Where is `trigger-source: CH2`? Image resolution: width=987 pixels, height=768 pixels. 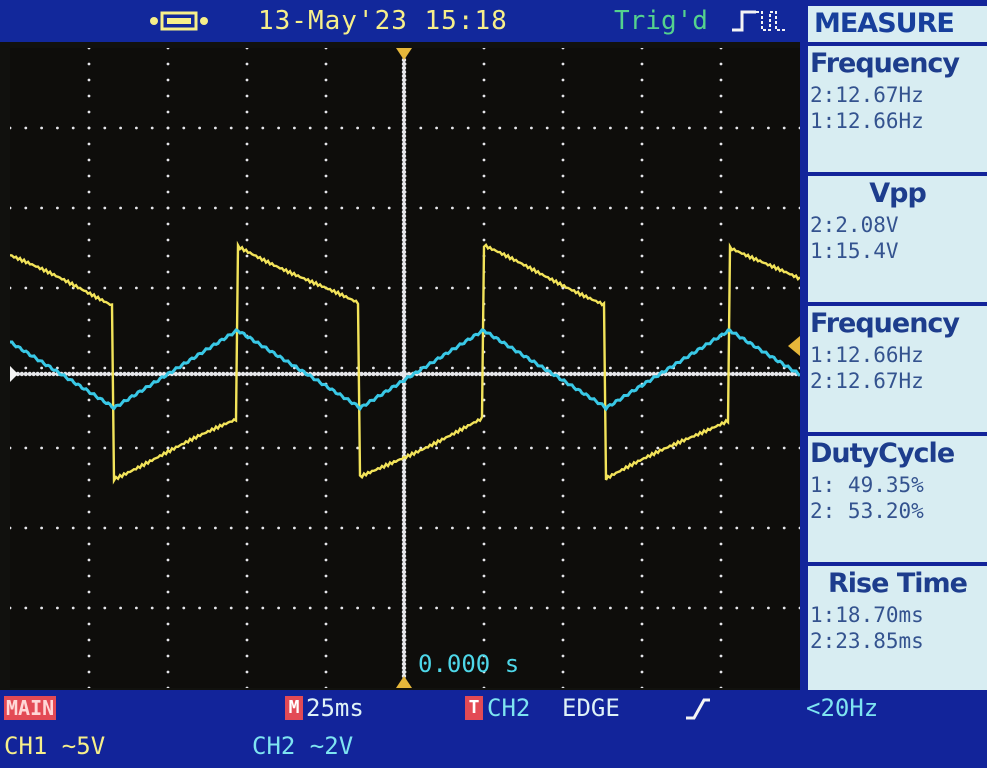
trigger-source: CH2 is located at coordinates (508, 708).